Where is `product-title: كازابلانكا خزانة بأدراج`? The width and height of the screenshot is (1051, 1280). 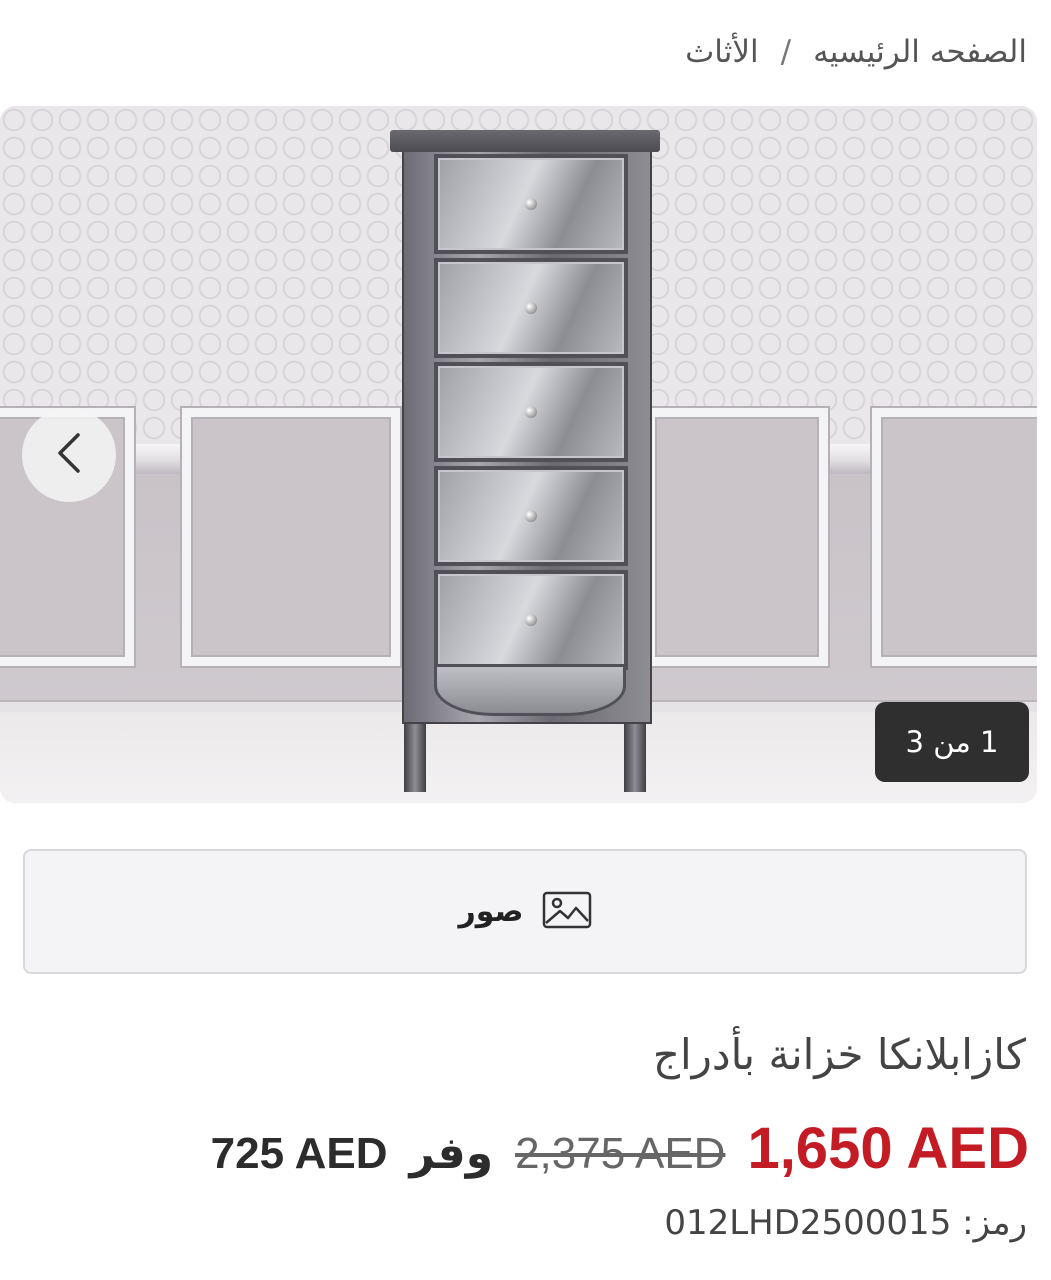
product-title: كازابلانكا خزانة بأدراج is located at coordinates (839, 1054).